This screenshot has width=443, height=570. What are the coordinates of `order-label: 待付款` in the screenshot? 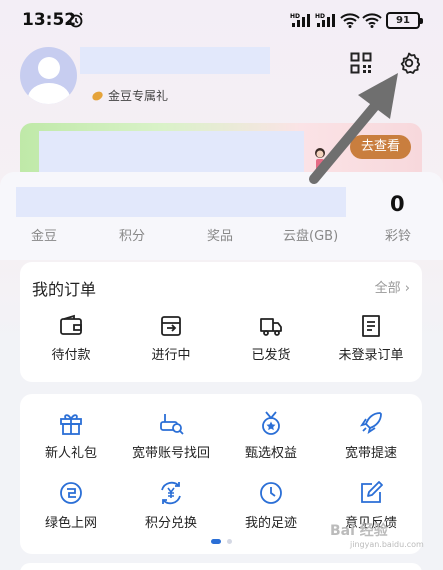 It's located at (71, 355).